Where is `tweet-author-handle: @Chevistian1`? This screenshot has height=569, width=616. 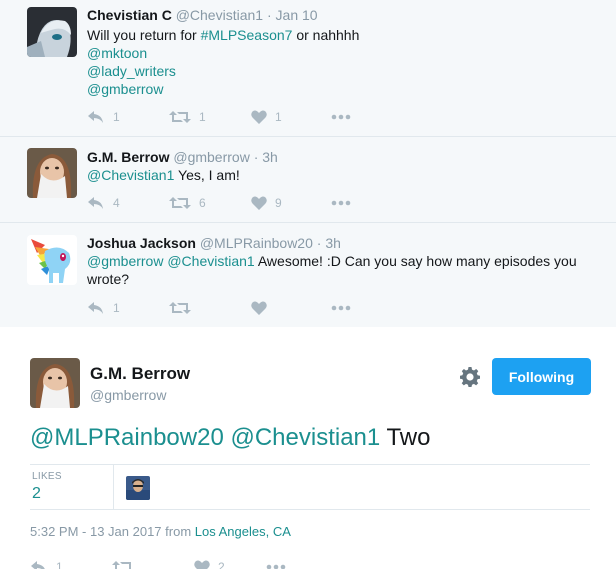
tweet-author-handle: @Chevistian1 is located at coordinates (219, 15).